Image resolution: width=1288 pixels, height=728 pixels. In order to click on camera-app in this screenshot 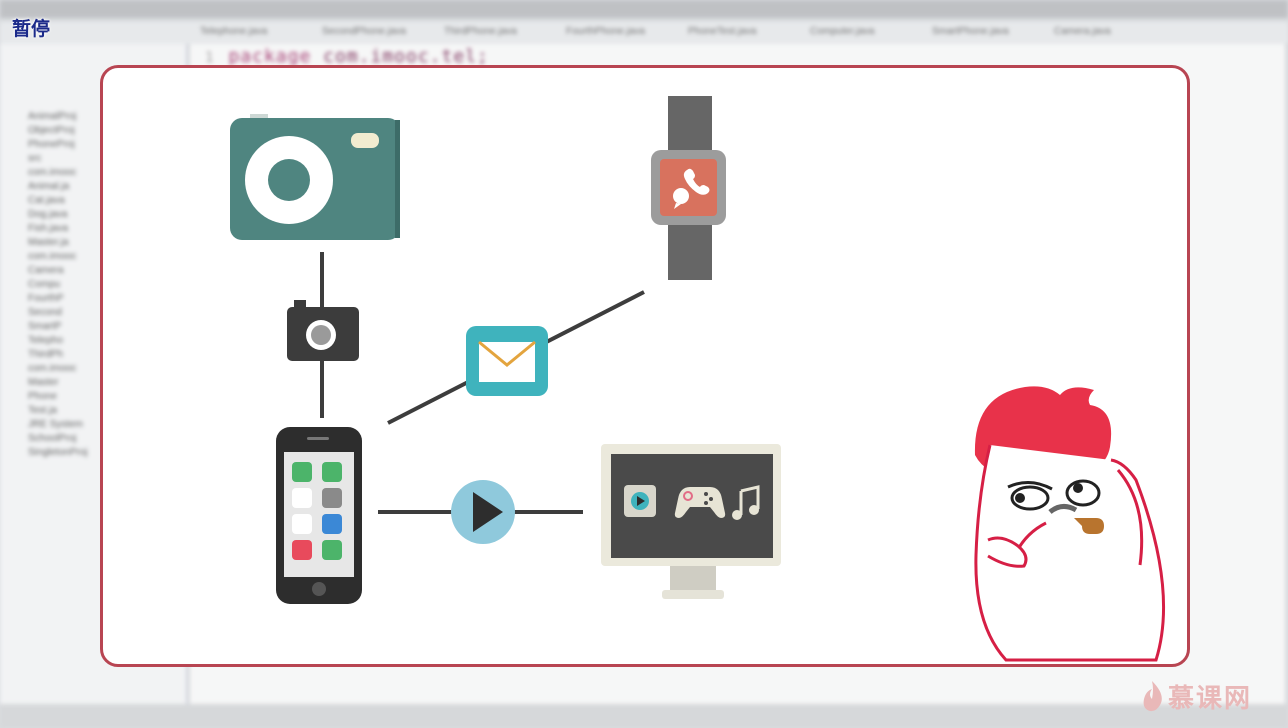, I will do `click(332, 498)`.